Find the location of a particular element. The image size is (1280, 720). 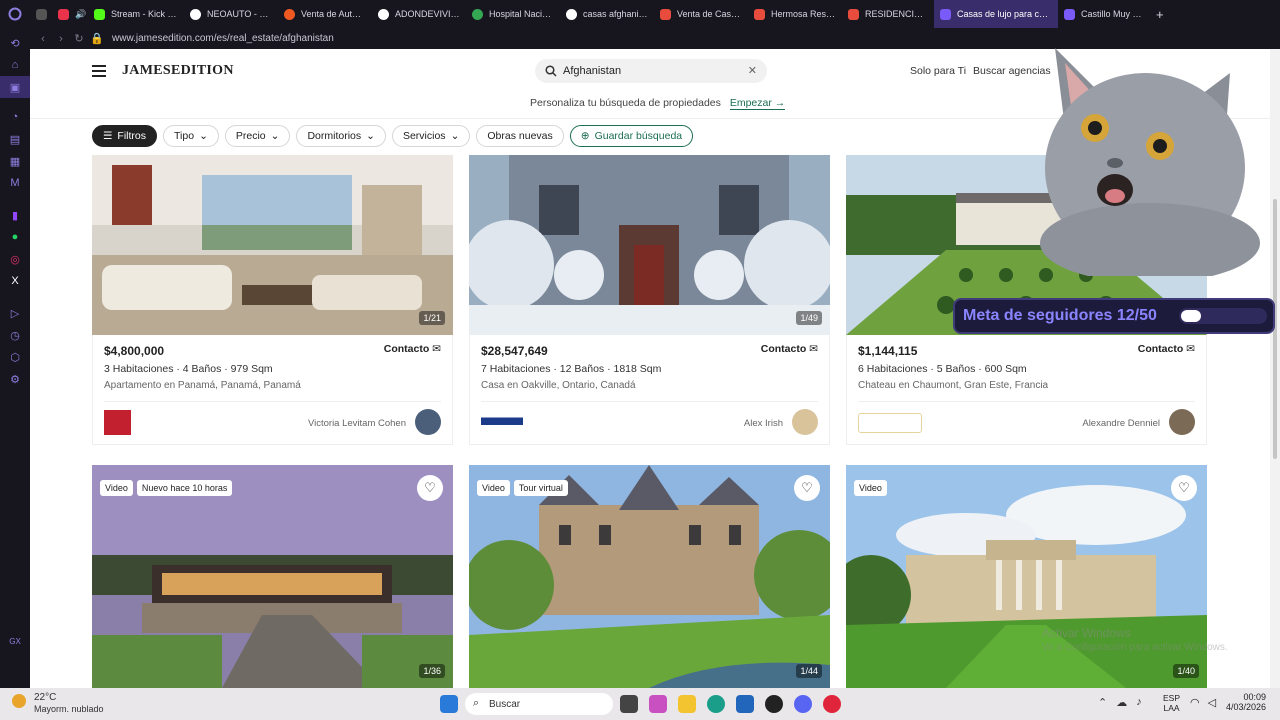

sidebar-settings-icon: ⚙ is located at coordinates (15, 379).